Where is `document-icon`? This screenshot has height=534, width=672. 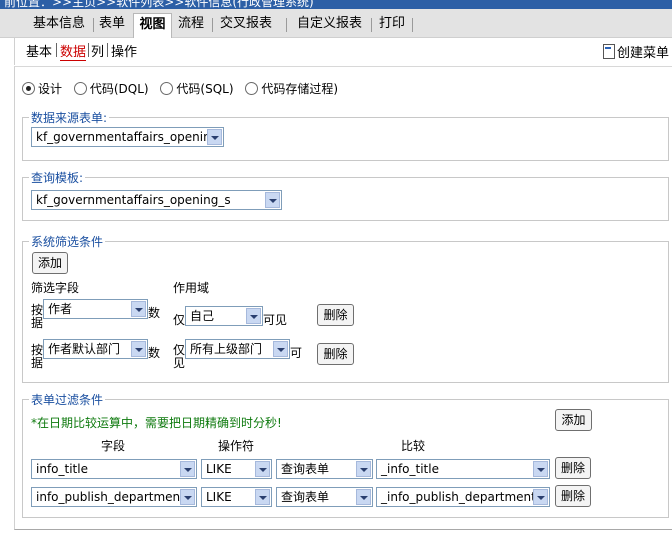
document-icon is located at coordinates (609, 51).